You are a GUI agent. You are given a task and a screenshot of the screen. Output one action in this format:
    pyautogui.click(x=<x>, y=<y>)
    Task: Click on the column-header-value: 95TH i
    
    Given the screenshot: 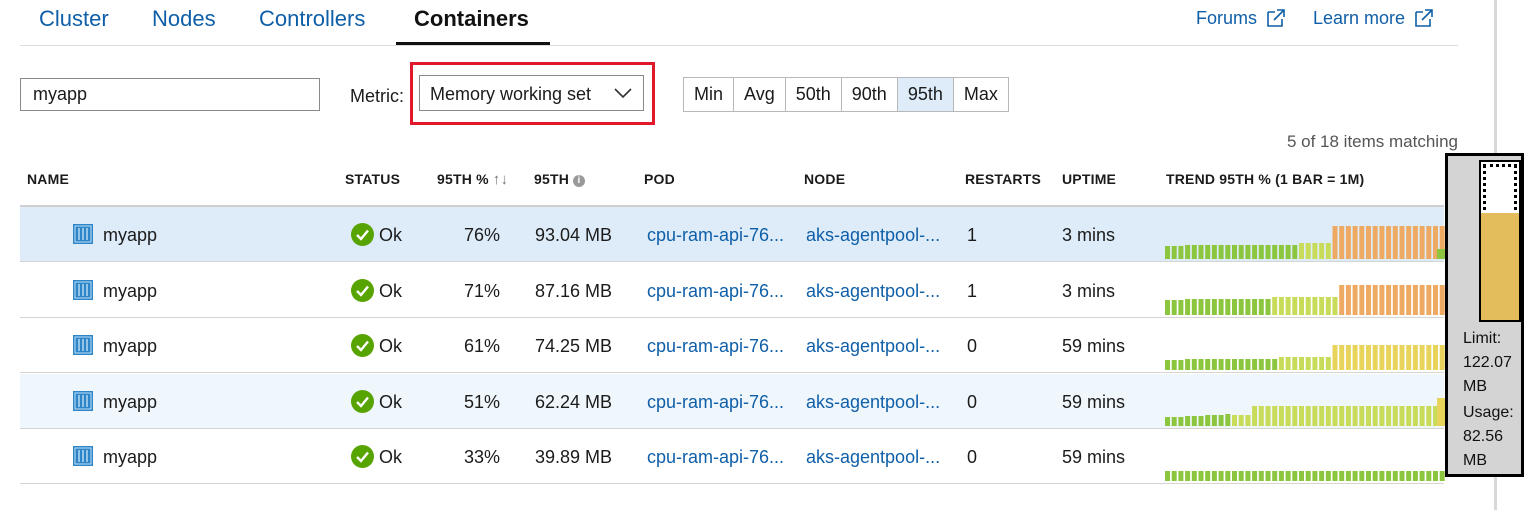 What is the action you would take?
    pyautogui.click(x=560, y=179)
    